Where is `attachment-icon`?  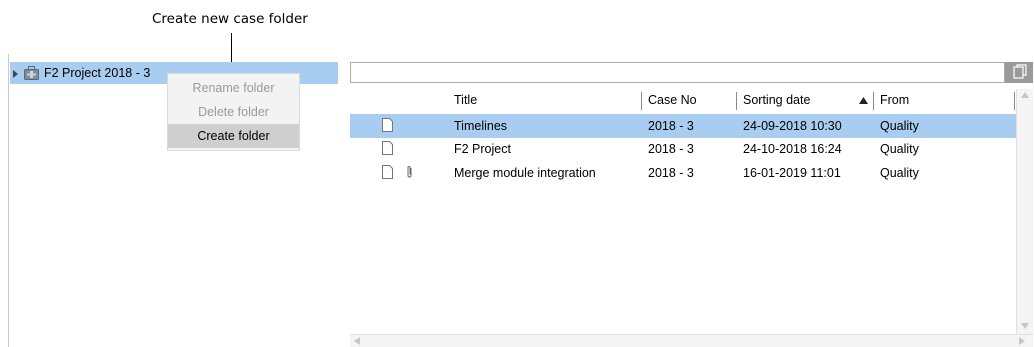 attachment-icon is located at coordinates (409, 172).